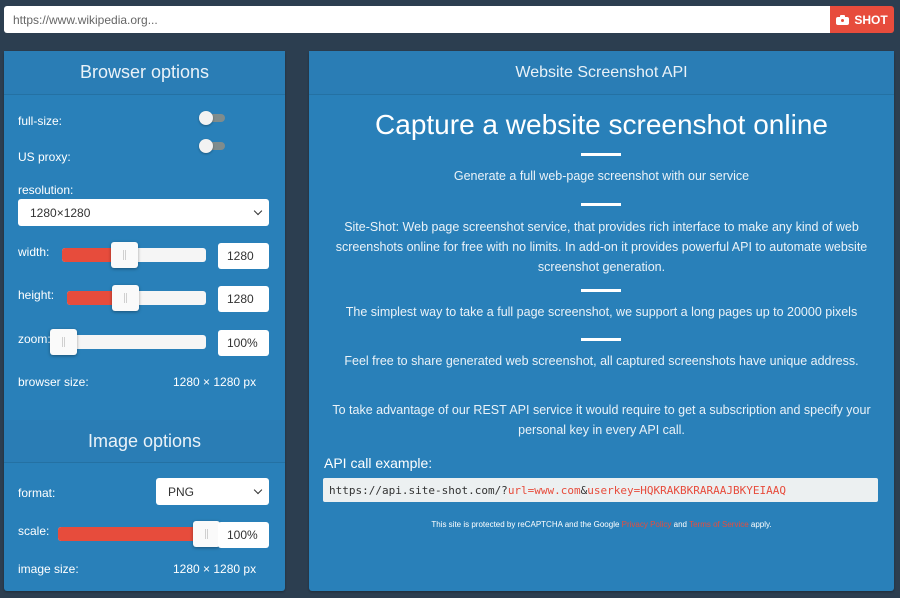 The width and height of the screenshot is (900, 598). What do you see at coordinates (144, 441) in the screenshot?
I see `image-options-title: Image options` at bounding box center [144, 441].